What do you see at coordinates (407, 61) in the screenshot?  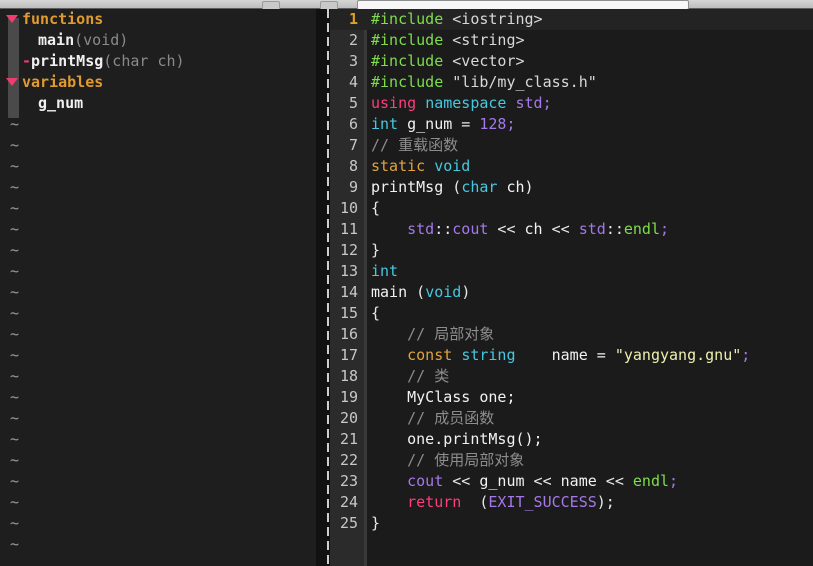 I see `code-token: #include` at bounding box center [407, 61].